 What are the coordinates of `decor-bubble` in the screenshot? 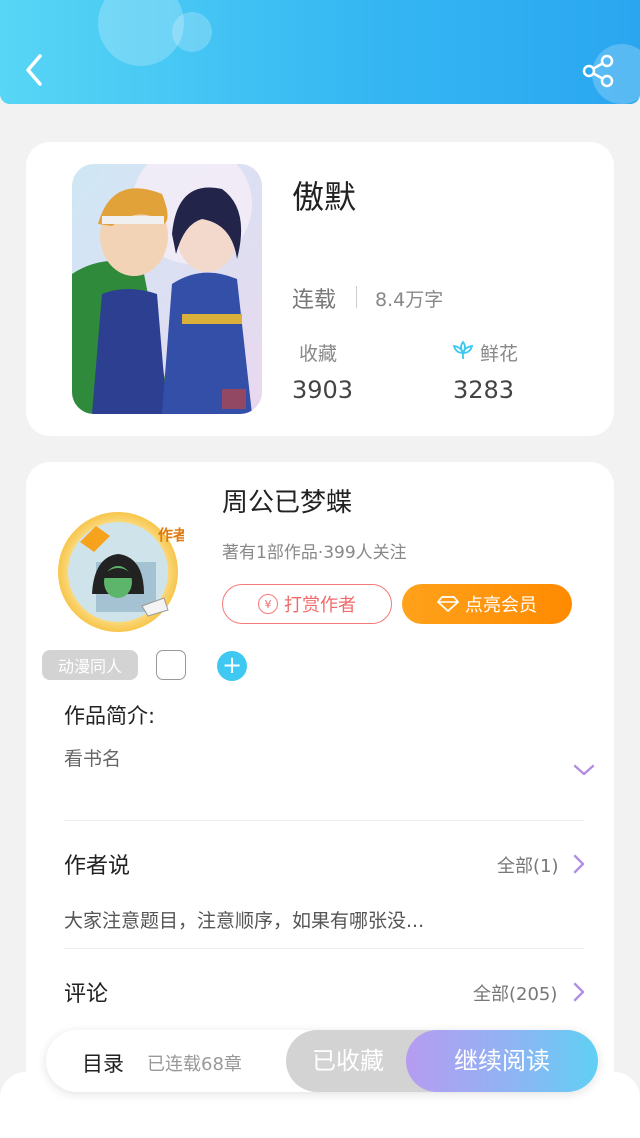 It's located at (192, 32).